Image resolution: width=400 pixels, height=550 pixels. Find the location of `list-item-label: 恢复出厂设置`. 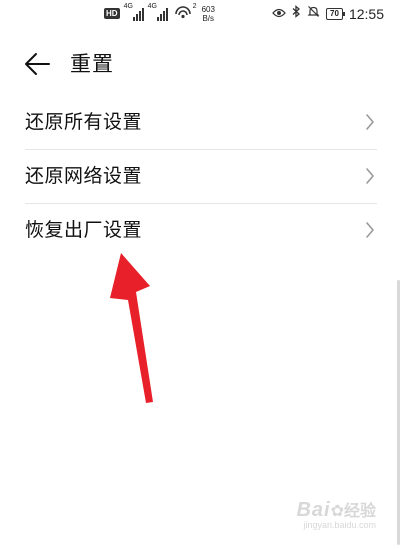

list-item-label: 恢复出厂设置 is located at coordinates (84, 230).